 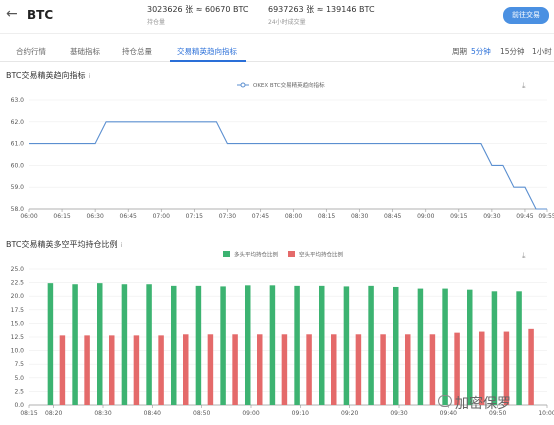 What do you see at coordinates (18, 337) in the screenshot?
I see `y-tick-label: 12.5` at bounding box center [18, 337].